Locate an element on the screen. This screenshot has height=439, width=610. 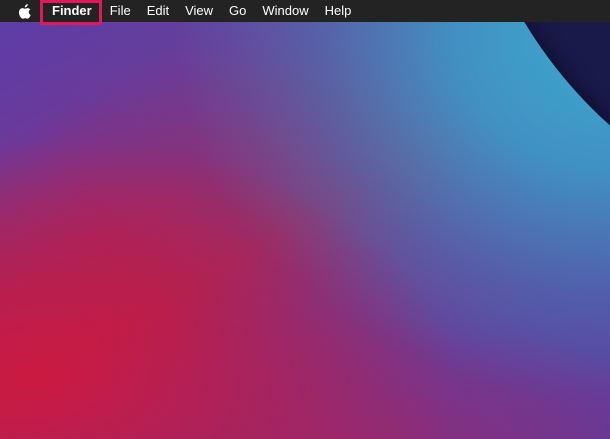
menu-go: Go is located at coordinates (237, 11).